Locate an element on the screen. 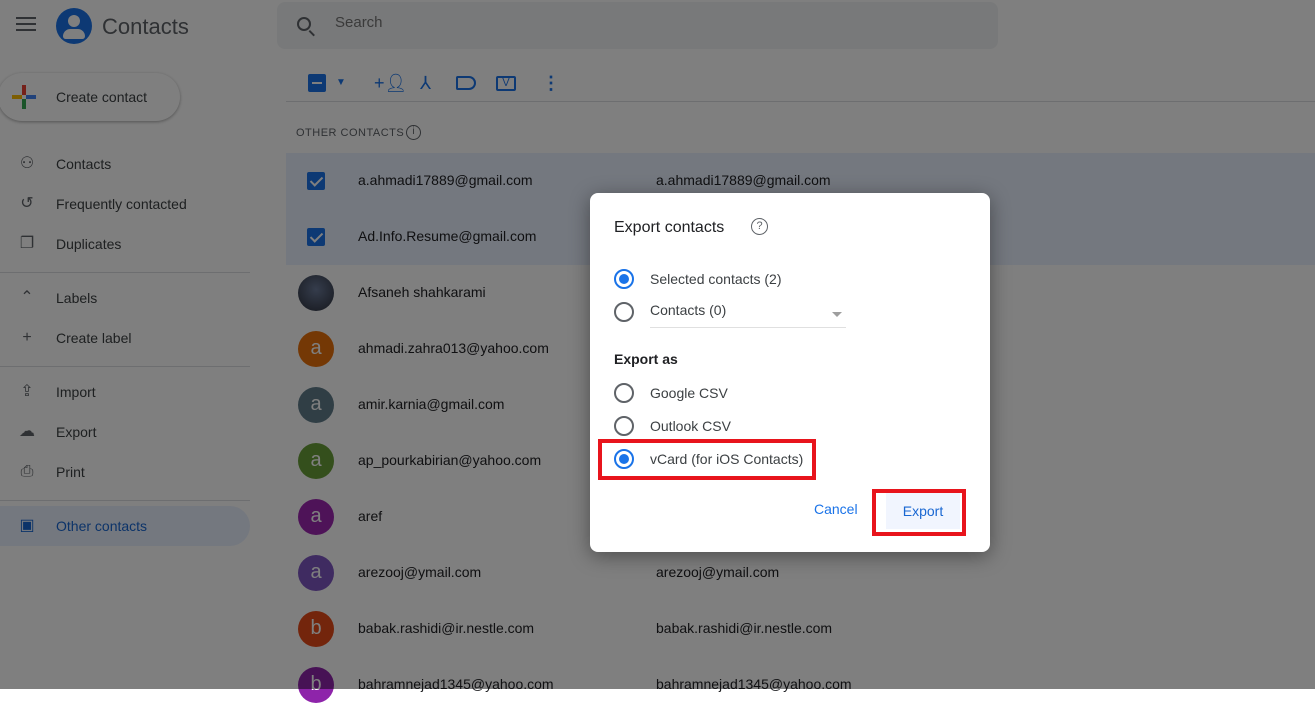  contacts-dropdown is located at coordinates (748, 313).